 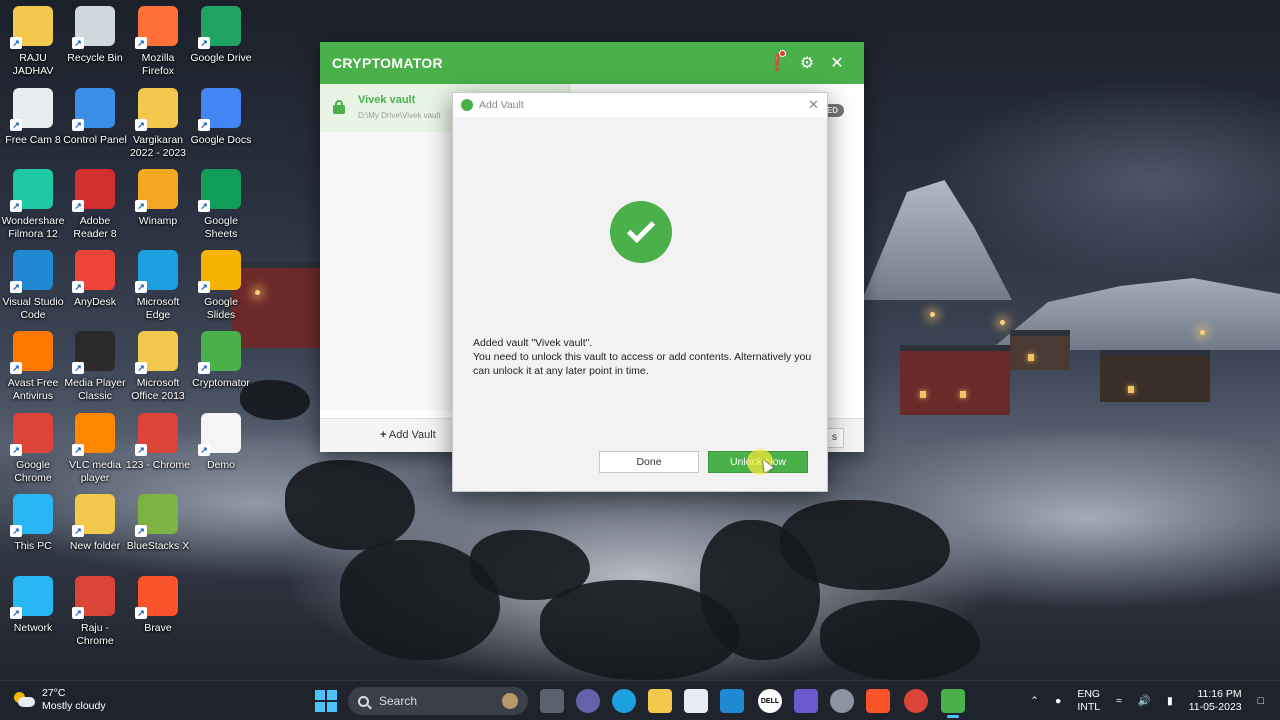 What do you see at coordinates (221, 286) in the screenshot?
I see `desktop-icon-google-slides: ↗ Google Slides` at bounding box center [221, 286].